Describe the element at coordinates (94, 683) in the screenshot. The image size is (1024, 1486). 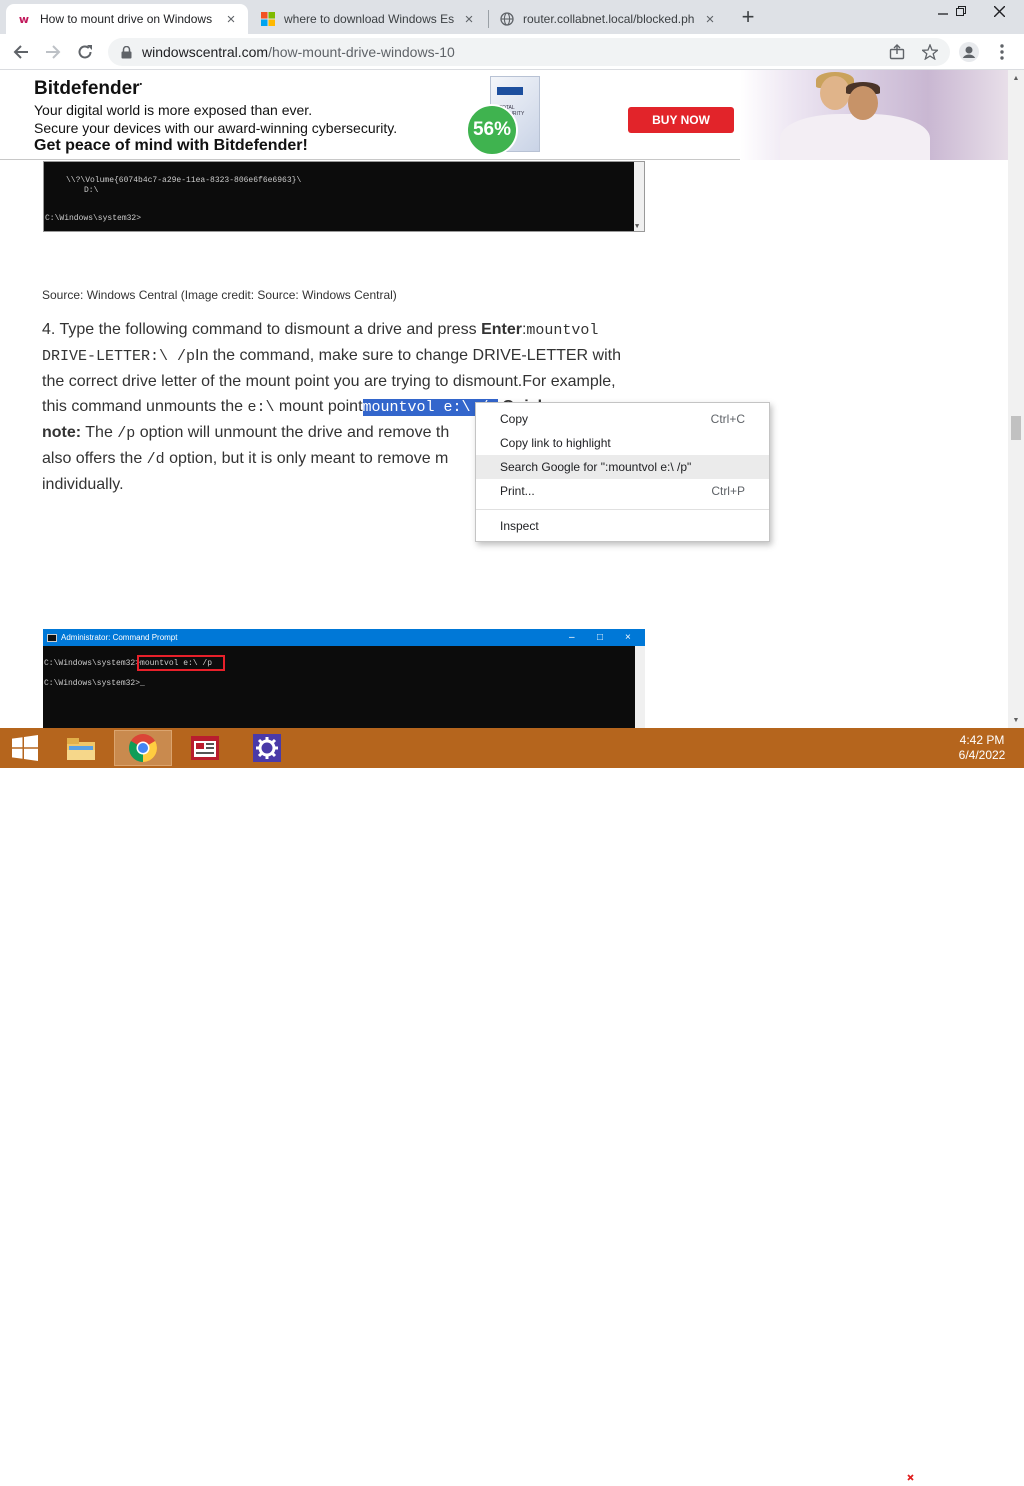
I see `cmd-prompt-line-2: C:\Windows\system32>_` at that location.